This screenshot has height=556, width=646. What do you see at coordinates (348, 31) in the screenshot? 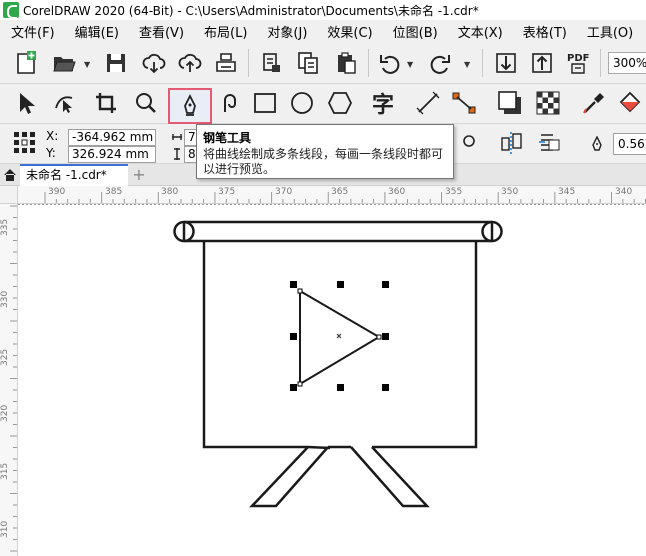
I see `menu-effects: 效果(C)` at bounding box center [348, 31].